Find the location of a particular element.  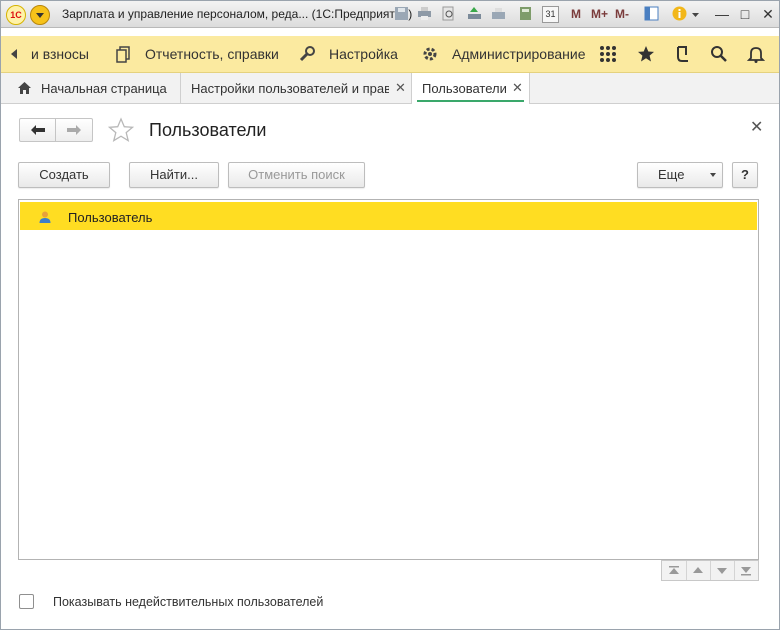

scan-icon is located at coordinates (498, 13).